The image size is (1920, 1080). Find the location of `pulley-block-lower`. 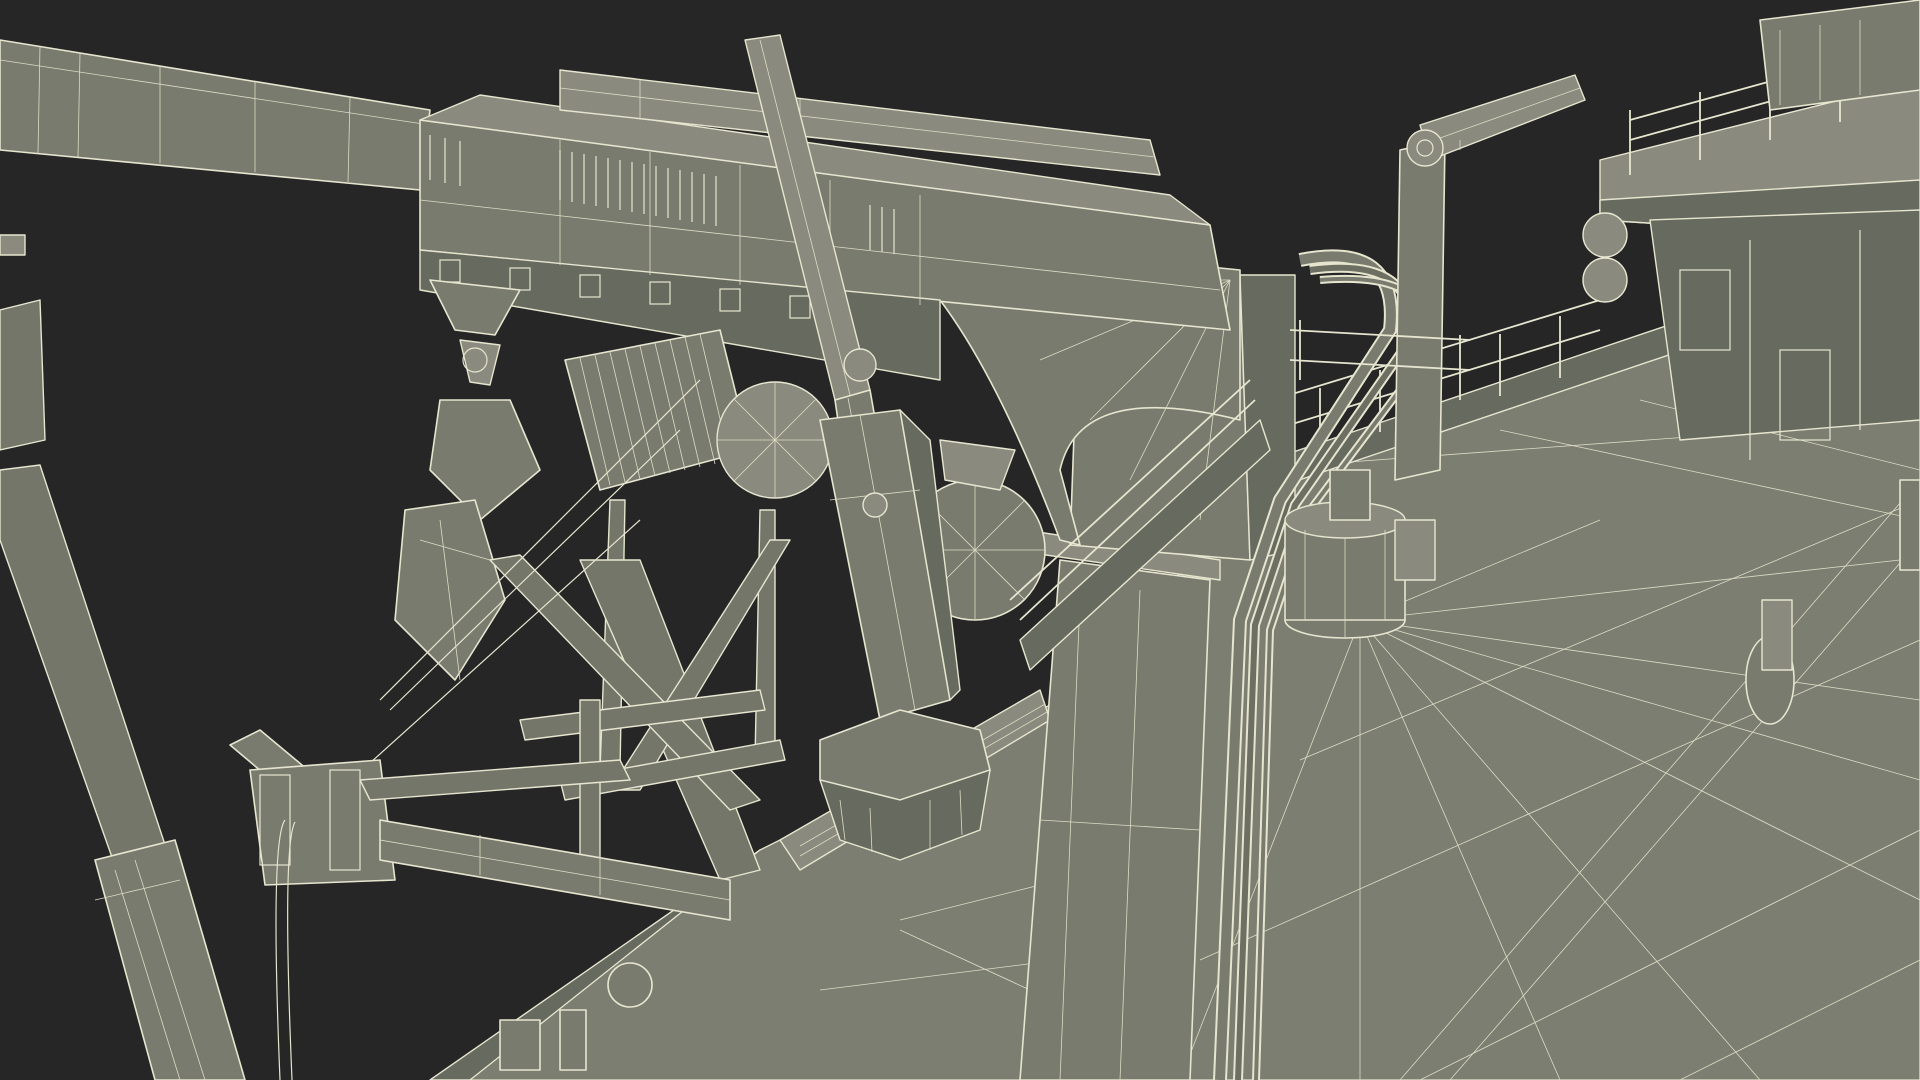

pulley-block-lower is located at coordinates (450, 590).